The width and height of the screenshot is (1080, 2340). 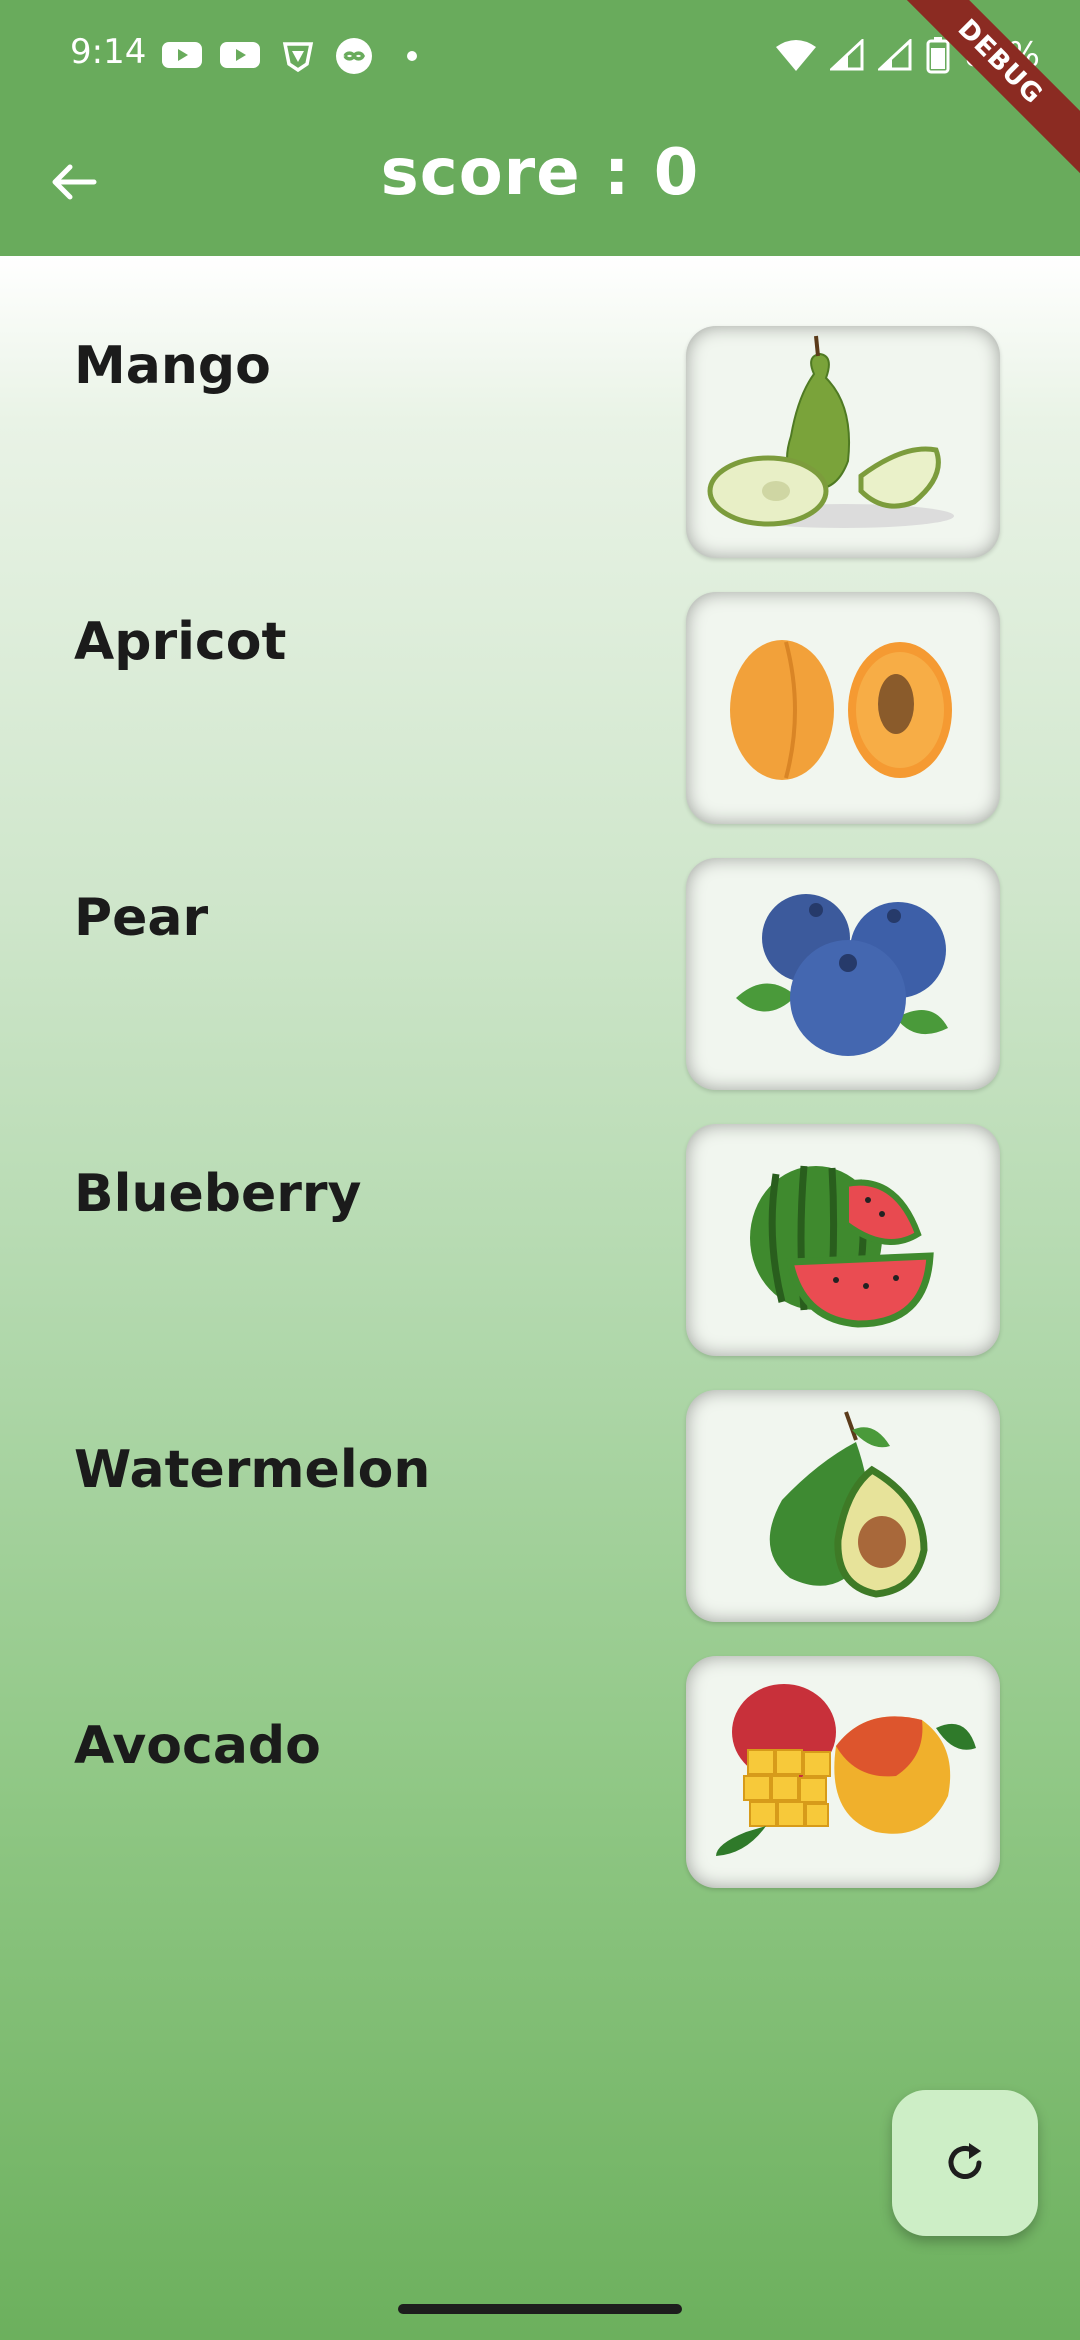 What do you see at coordinates (217, 1194) in the screenshot?
I see `fruit-name-label: Blueberry` at bounding box center [217, 1194].